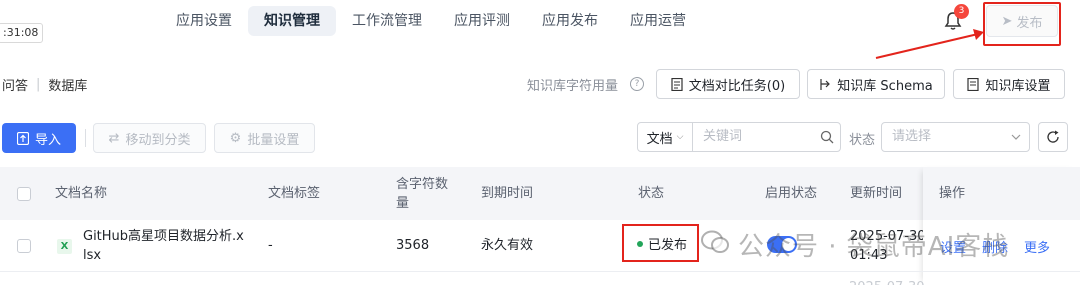  I want to click on keyword-input: 关键词, so click(766, 137).